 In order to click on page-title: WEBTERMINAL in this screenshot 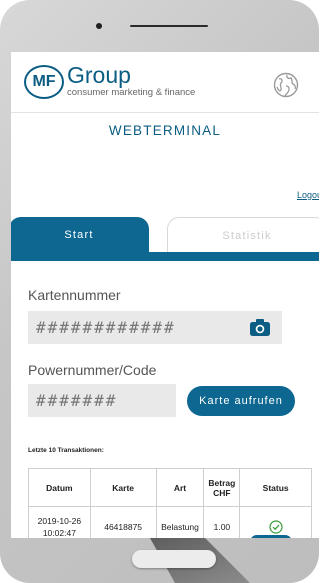, I will do `click(165, 130)`.